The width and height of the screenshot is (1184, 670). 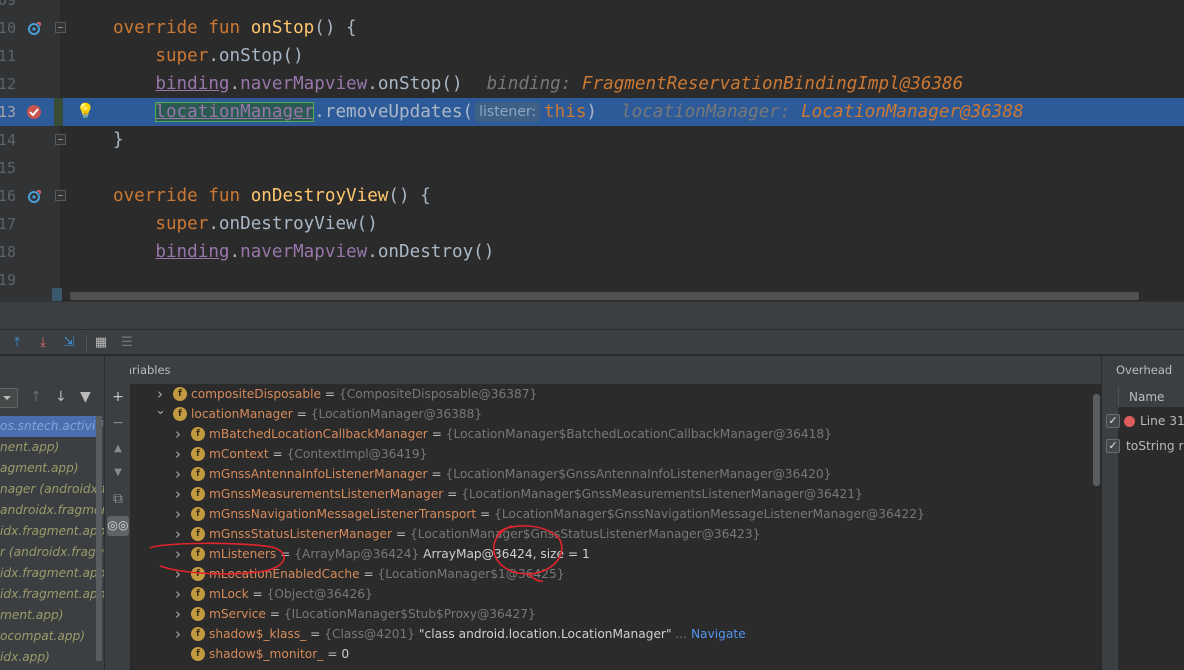 What do you see at coordinates (504, 554) in the screenshot?
I see `variable-value: ArrayMap@36424, size = 1` at bounding box center [504, 554].